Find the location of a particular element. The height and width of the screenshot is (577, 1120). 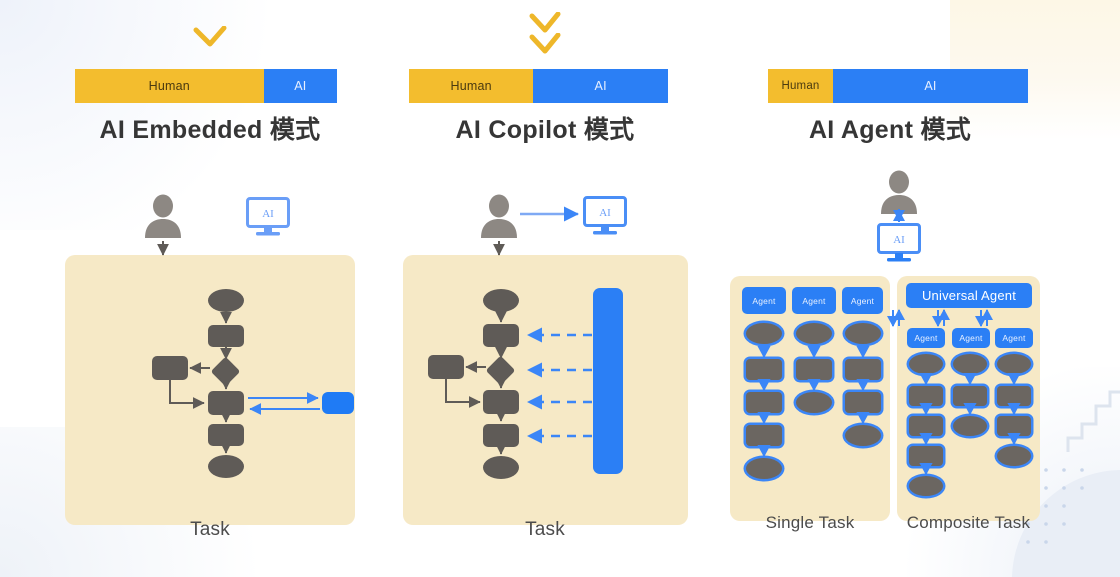

task-box-copilot is located at coordinates (545, 390).